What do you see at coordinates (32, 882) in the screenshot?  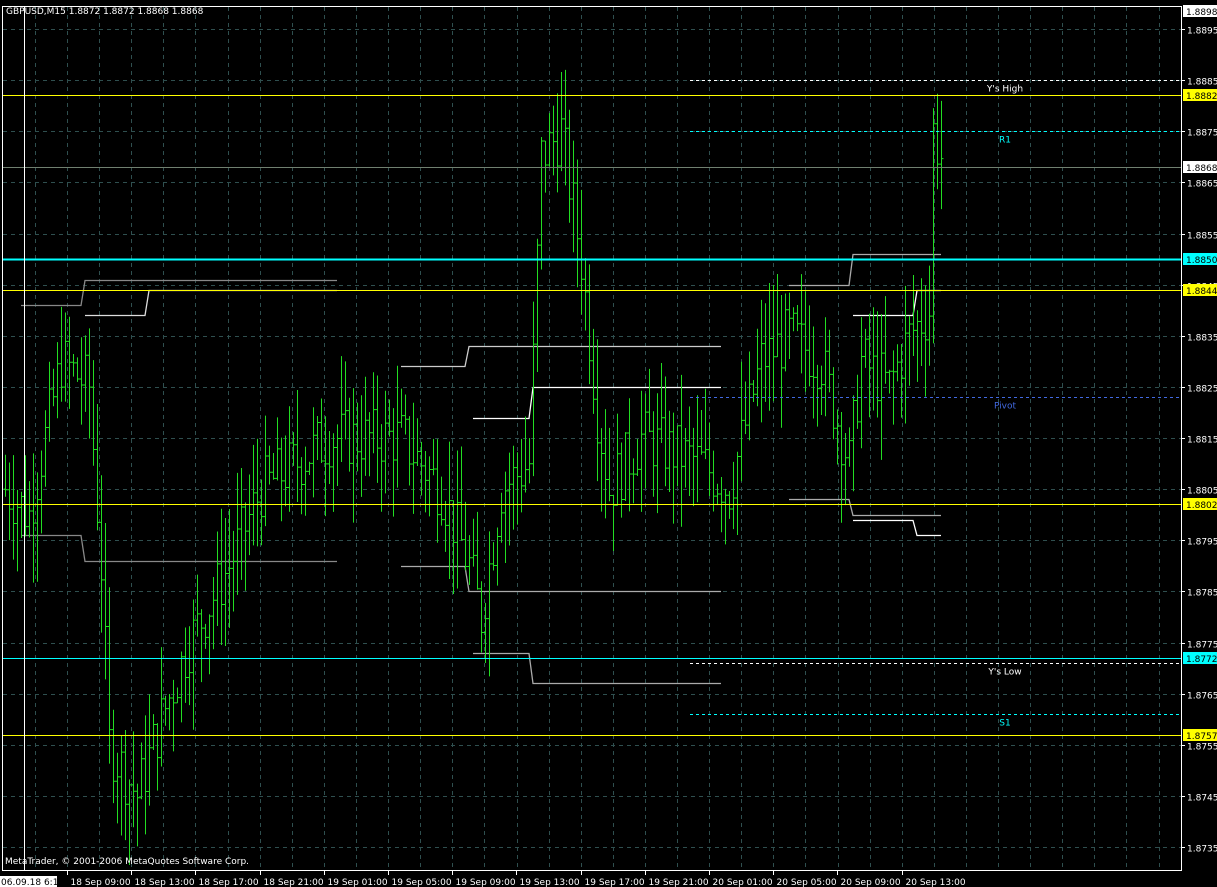 I see `time-start-label: 06.09.18 6:15` at bounding box center [32, 882].